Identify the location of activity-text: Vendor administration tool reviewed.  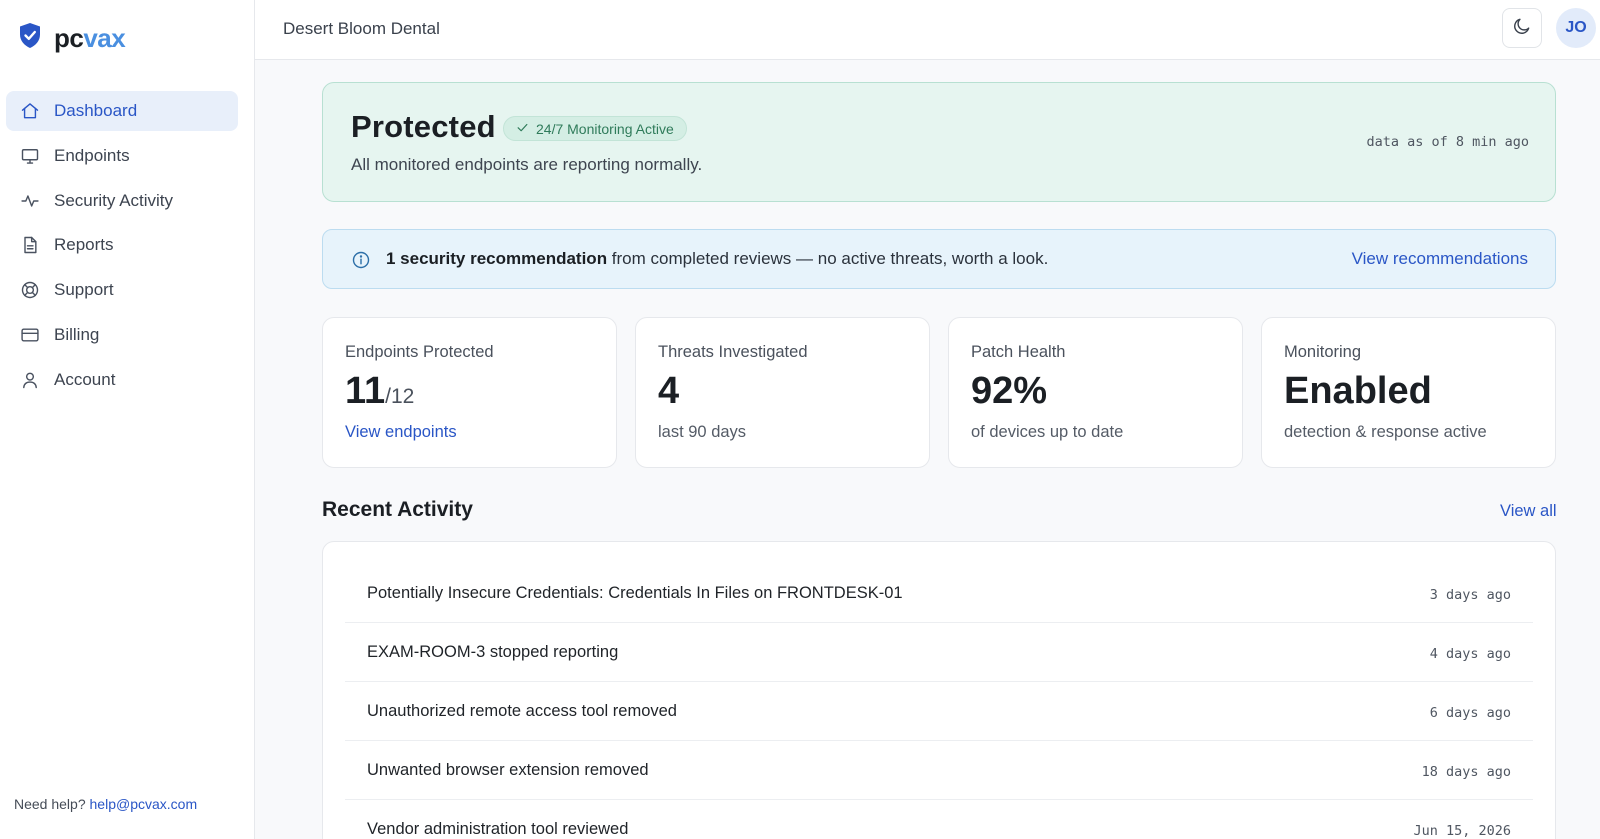
(498, 829).